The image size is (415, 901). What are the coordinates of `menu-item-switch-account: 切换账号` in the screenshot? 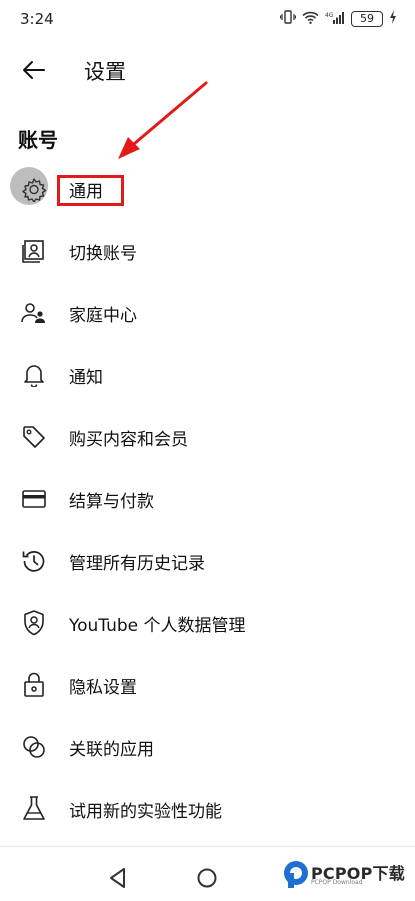 It's located at (207, 251).